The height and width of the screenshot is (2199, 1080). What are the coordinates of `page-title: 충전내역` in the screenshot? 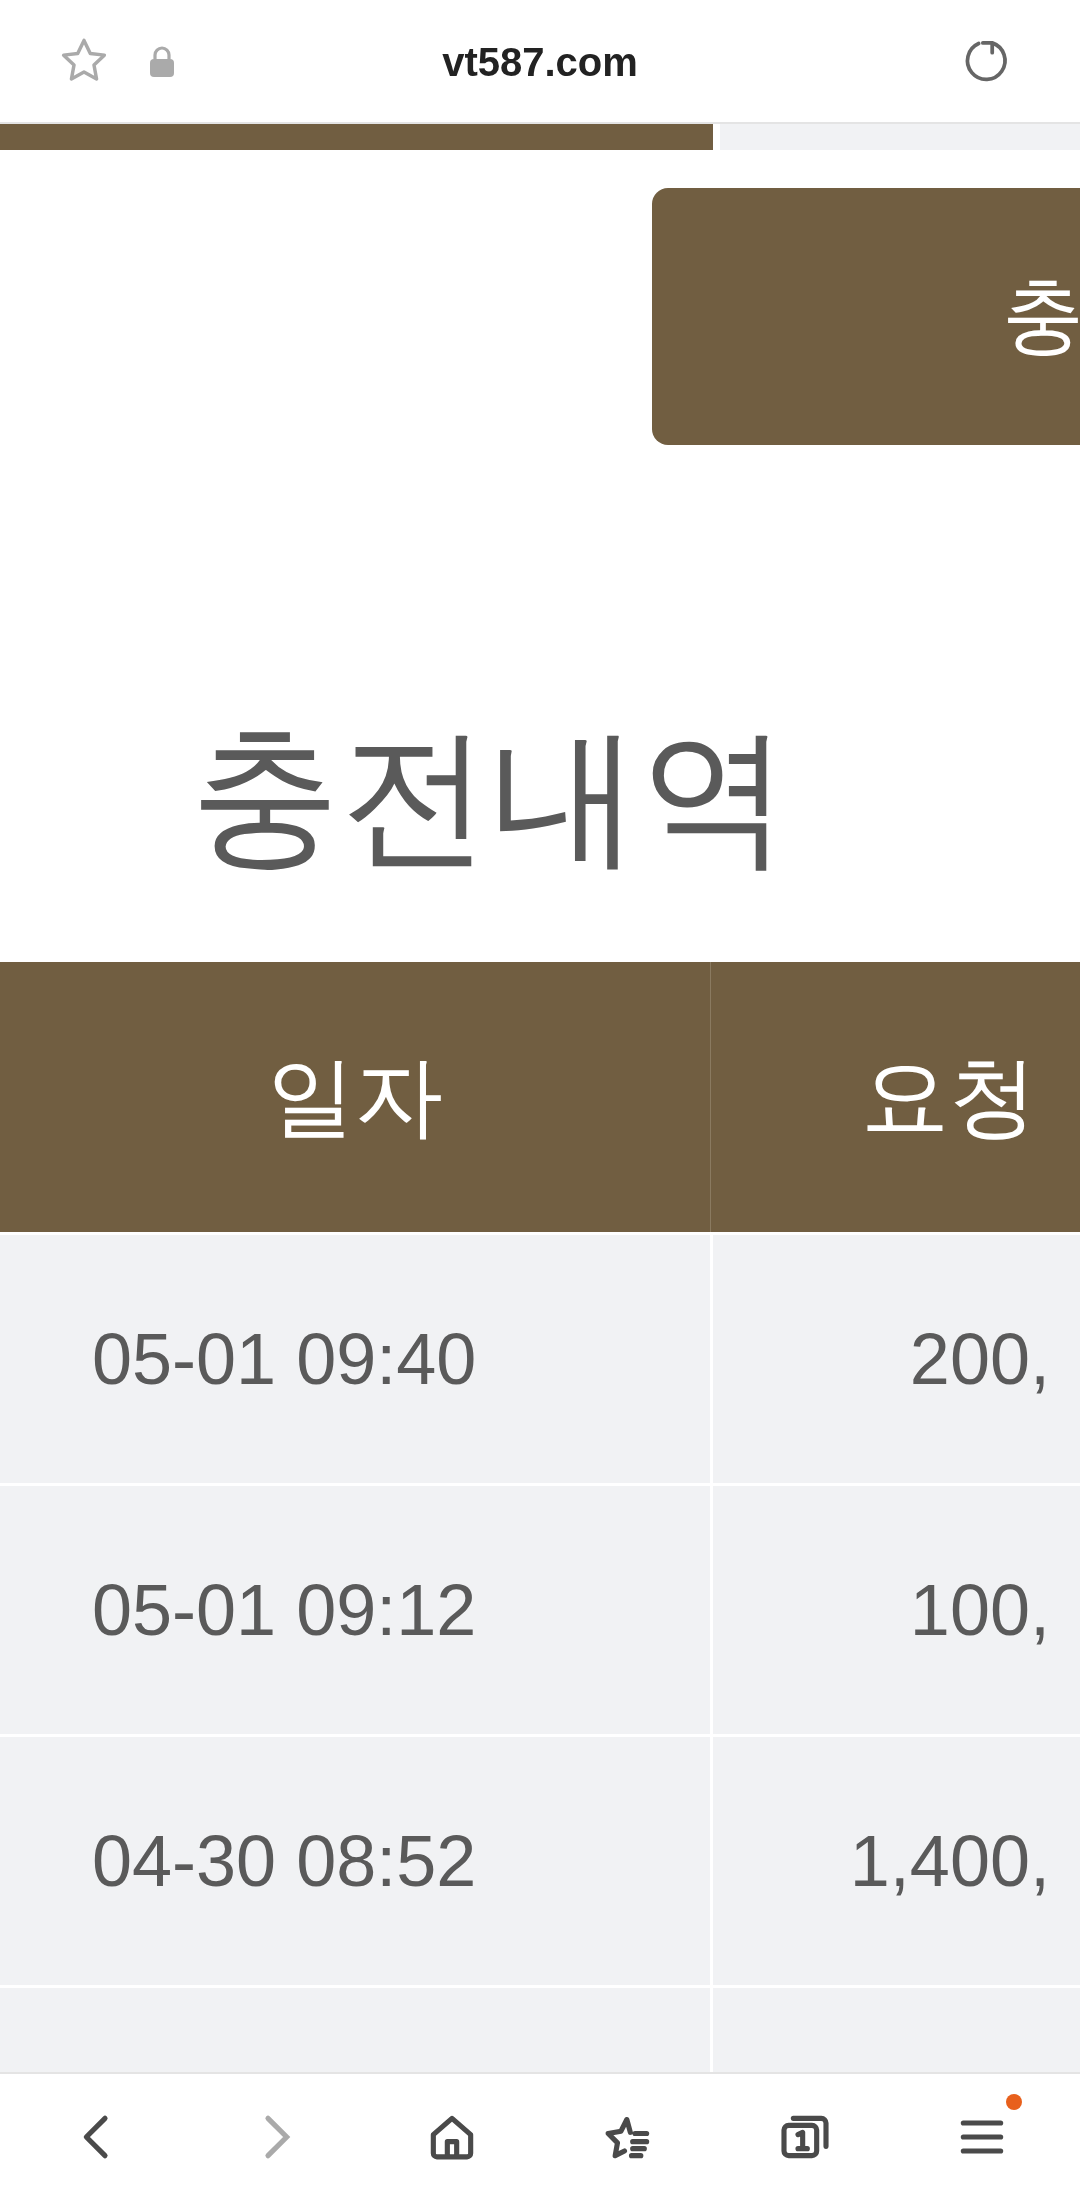 It's located at (490, 796).